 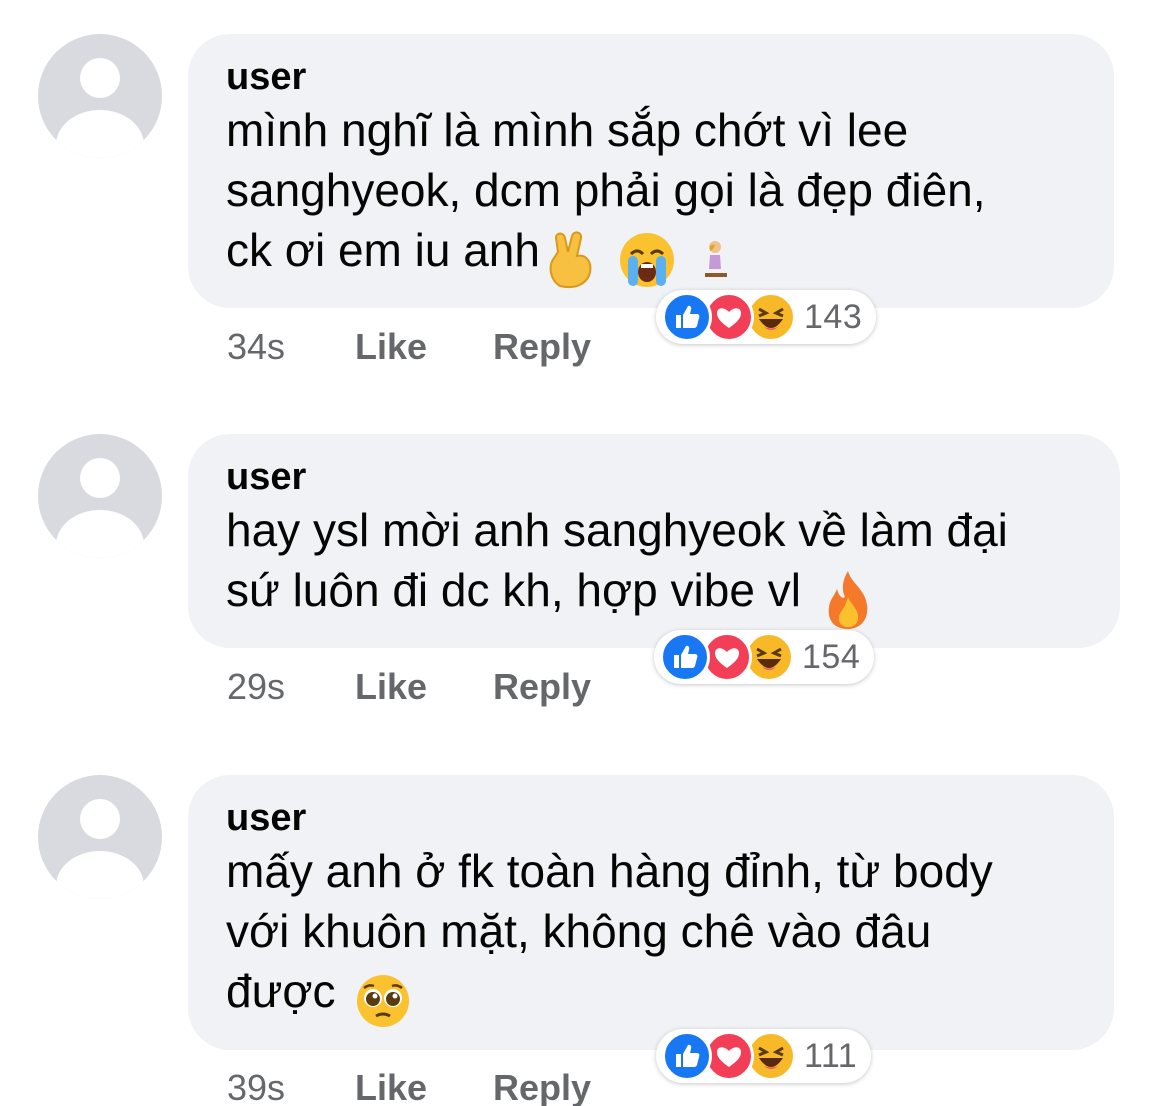 I want to click on comment-actions: 34s Like Reply, so click(x=409, y=347).